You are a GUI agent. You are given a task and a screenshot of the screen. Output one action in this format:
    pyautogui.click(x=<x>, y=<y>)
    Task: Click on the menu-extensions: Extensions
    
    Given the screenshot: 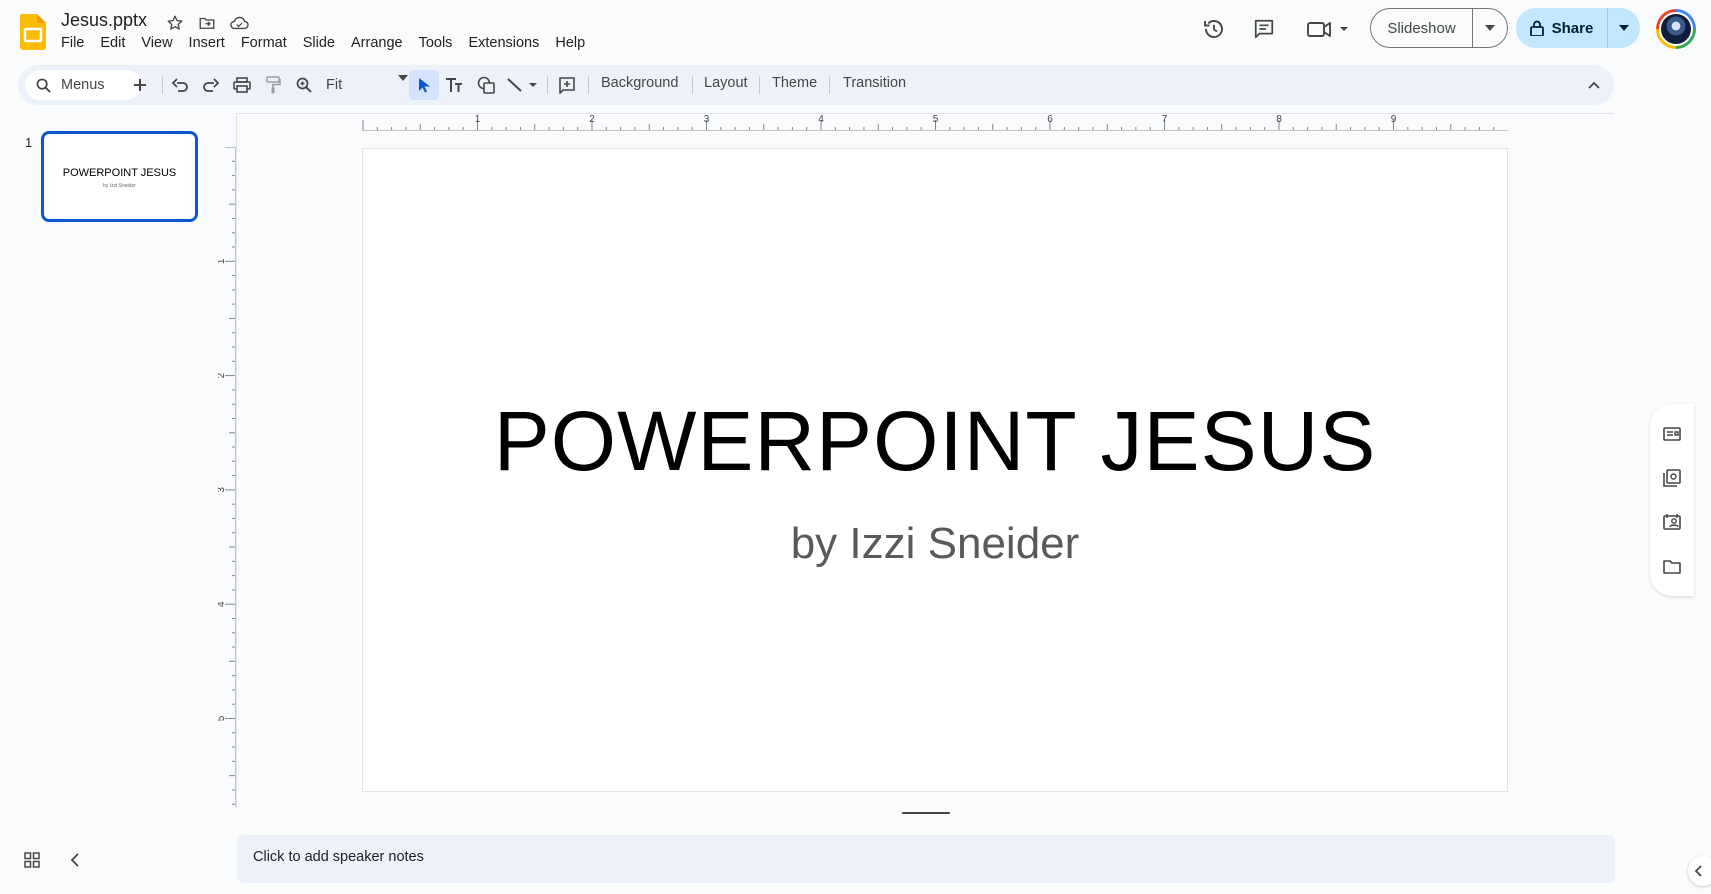 What is the action you would take?
    pyautogui.click(x=503, y=43)
    